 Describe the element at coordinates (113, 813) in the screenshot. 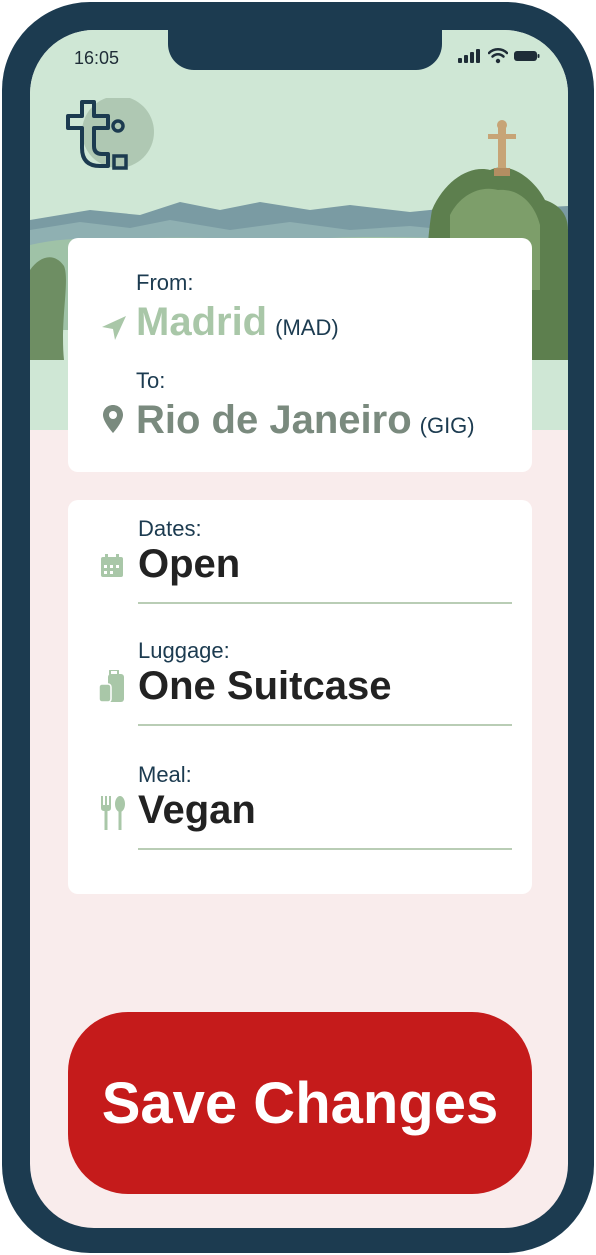

I see `fork-knife-icon` at that location.